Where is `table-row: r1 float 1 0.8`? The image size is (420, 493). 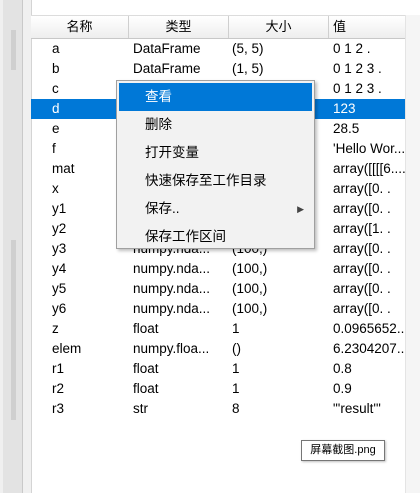
table-row: r1 float 1 0.8 is located at coordinates (225, 369).